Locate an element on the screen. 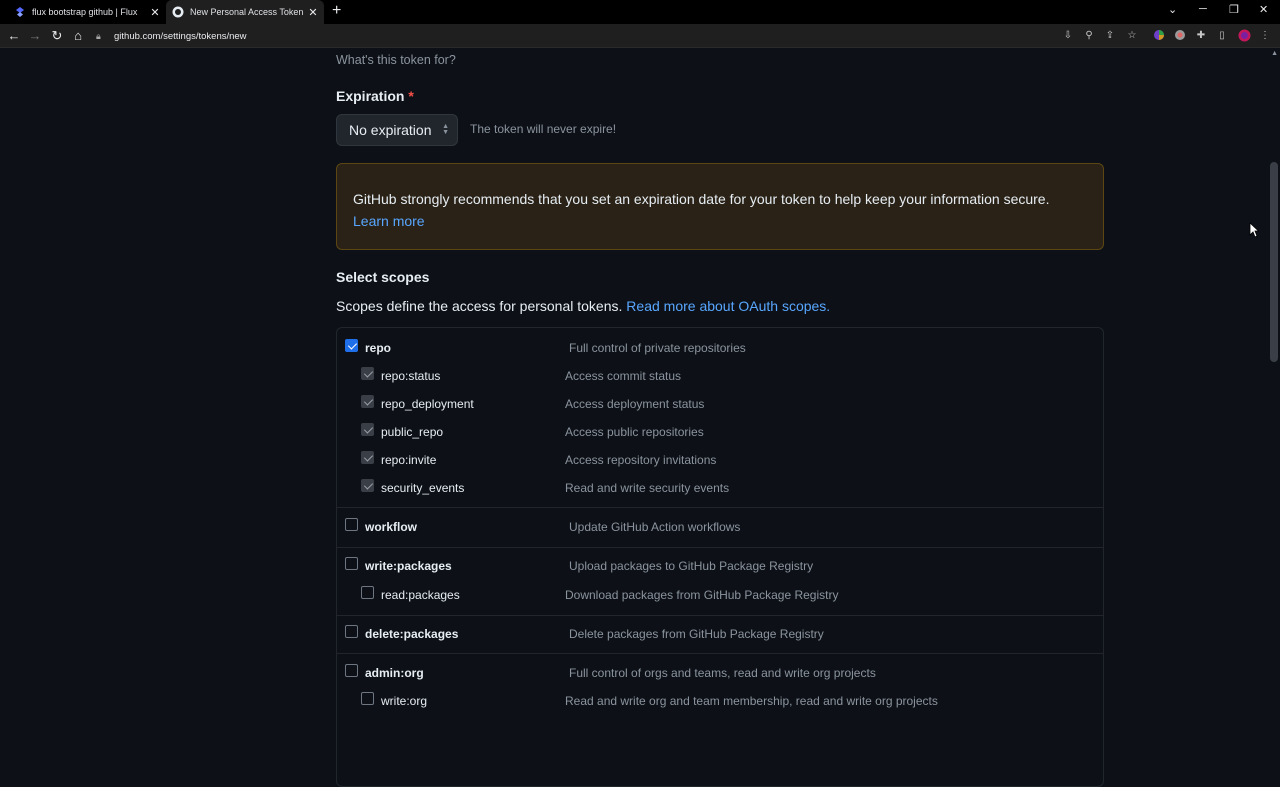  expiration-label: Expiration * is located at coordinates (375, 96).